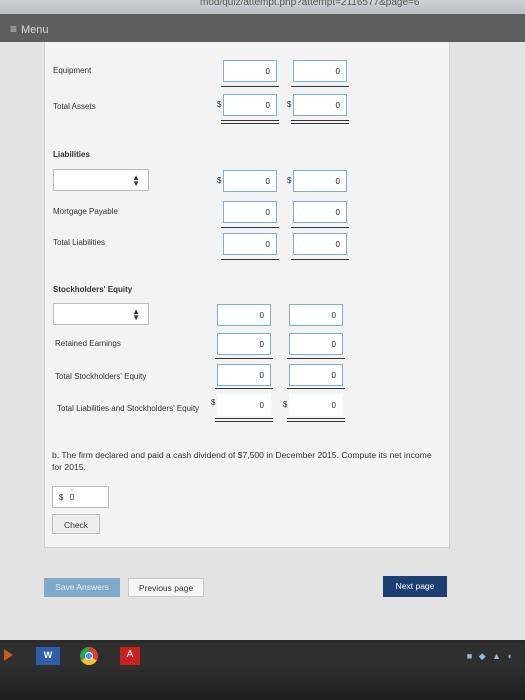 This screenshot has height=700, width=525. What do you see at coordinates (320, 71) in the screenshot?
I see `equipment-2015-input: 0` at bounding box center [320, 71].